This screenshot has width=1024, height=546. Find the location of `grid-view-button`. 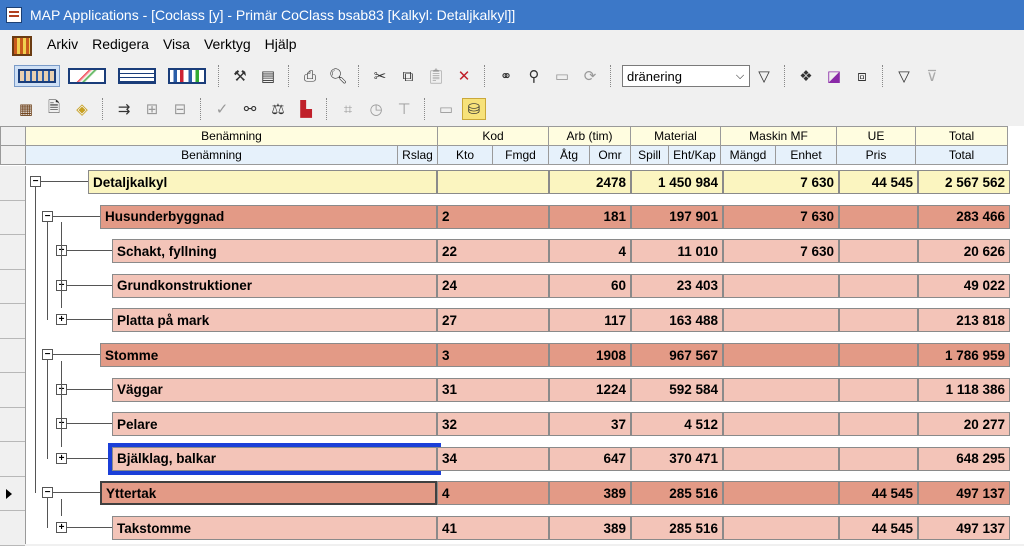

grid-view-button is located at coordinates (37, 76).